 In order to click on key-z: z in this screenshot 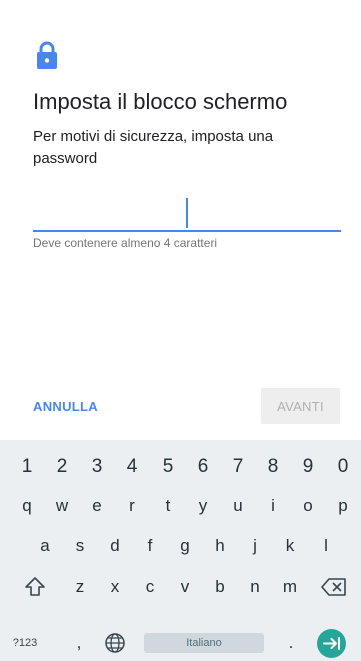, I will do `click(80, 587)`.